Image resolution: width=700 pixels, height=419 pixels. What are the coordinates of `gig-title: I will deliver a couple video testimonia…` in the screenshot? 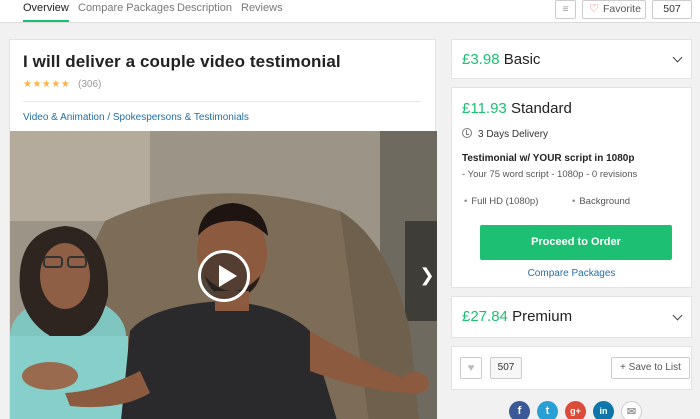 It's located at (182, 61).